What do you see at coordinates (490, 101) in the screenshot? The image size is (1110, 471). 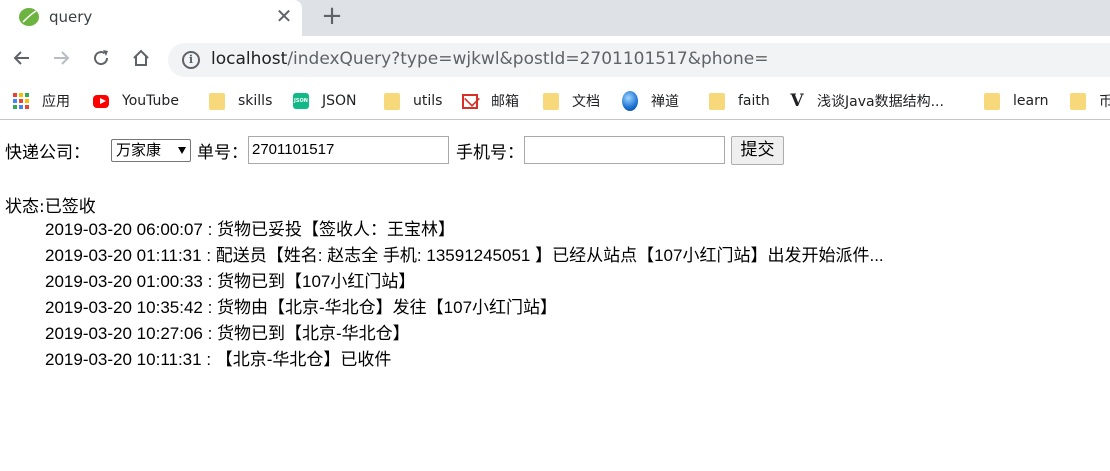 I see `bookmark-mail: 邮箱` at bounding box center [490, 101].